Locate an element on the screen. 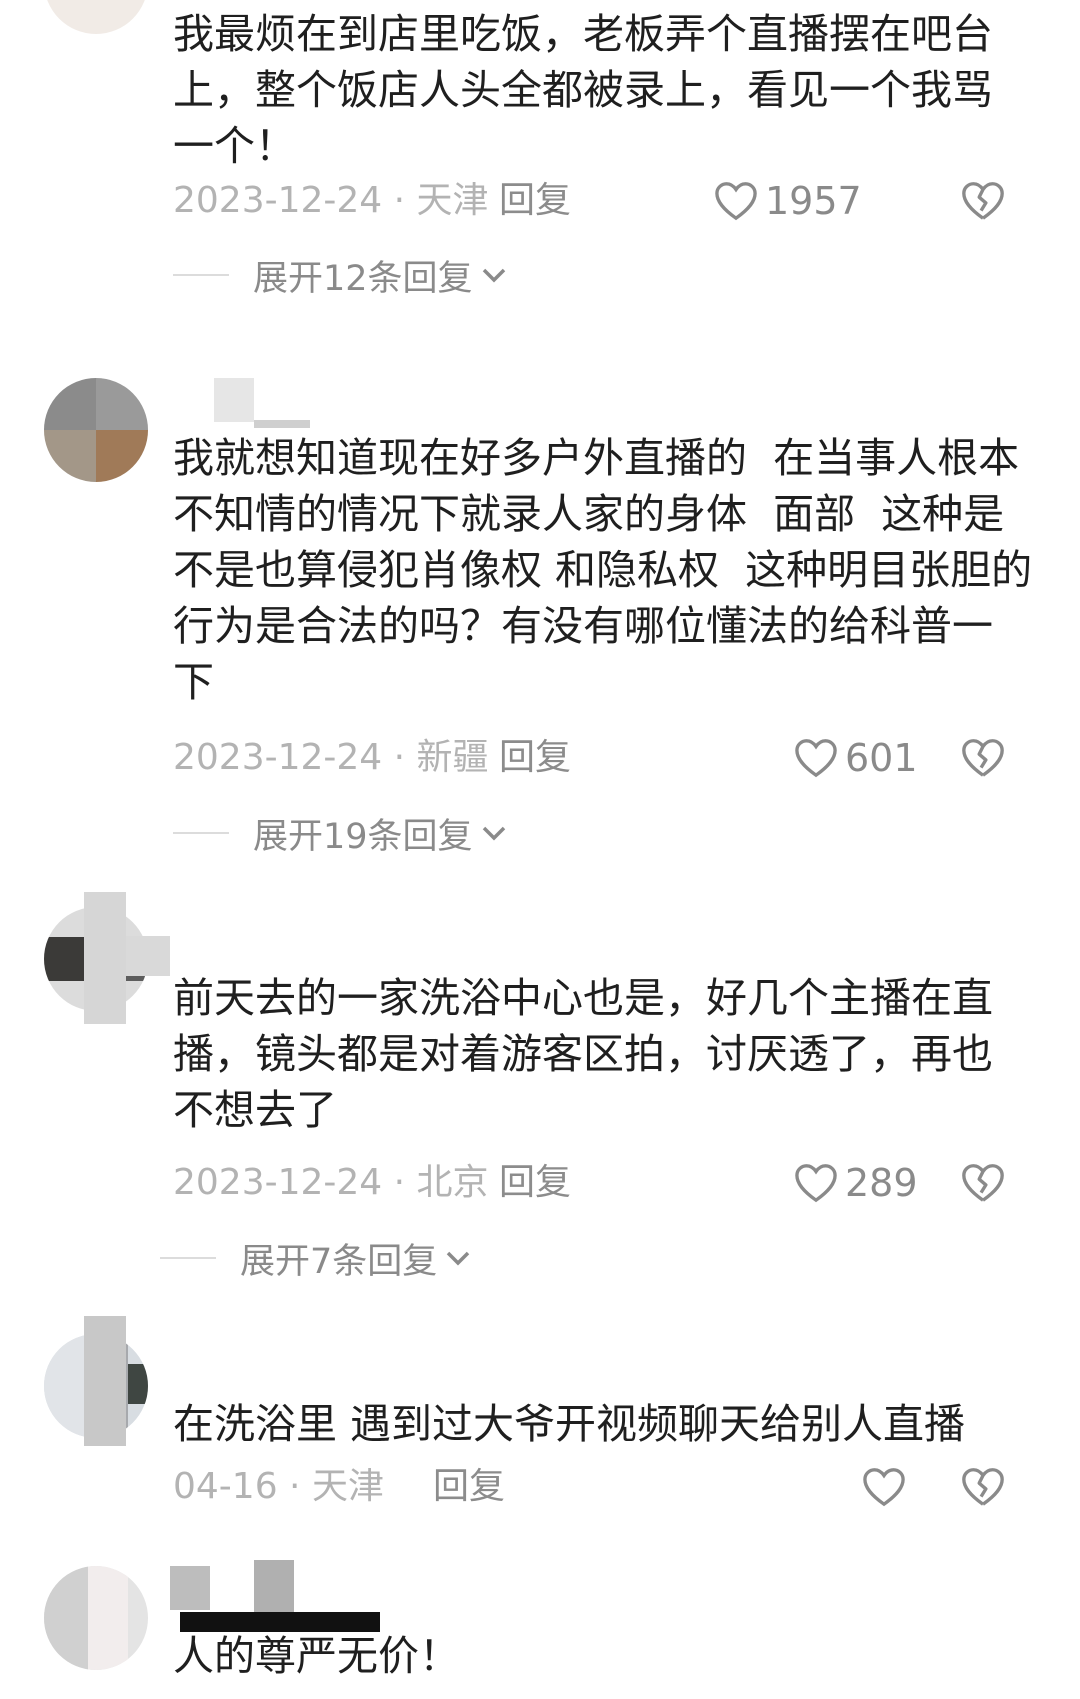 The height and width of the screenshot is (1699, 1080). like-button: 1957 is located at coordinates (787, 201).